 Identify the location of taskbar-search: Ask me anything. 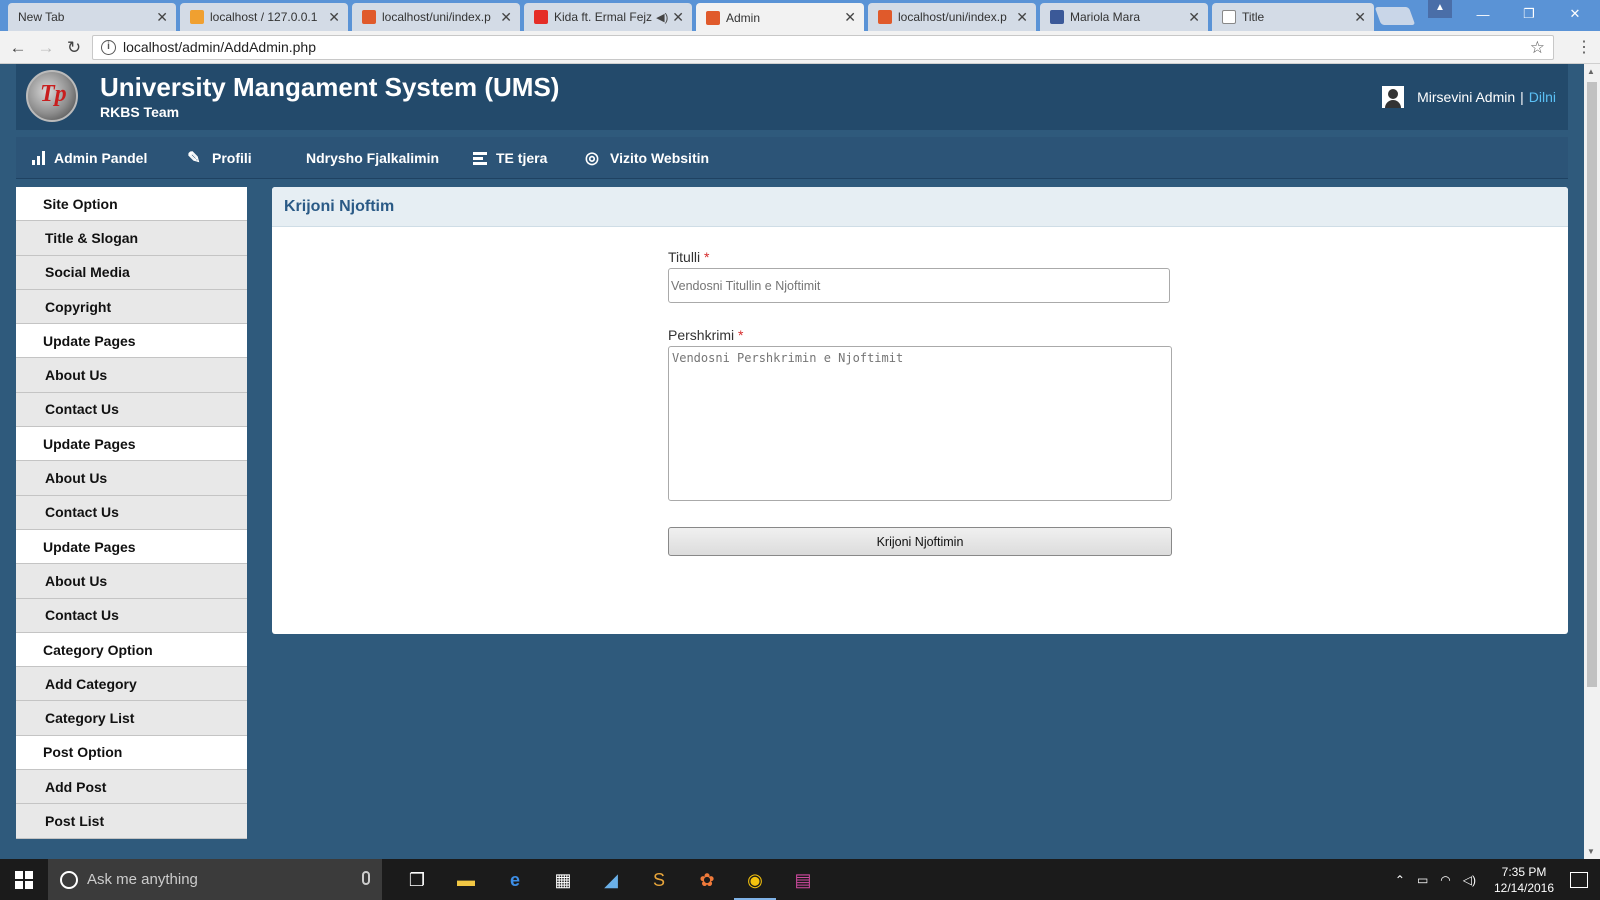
(215, 879).